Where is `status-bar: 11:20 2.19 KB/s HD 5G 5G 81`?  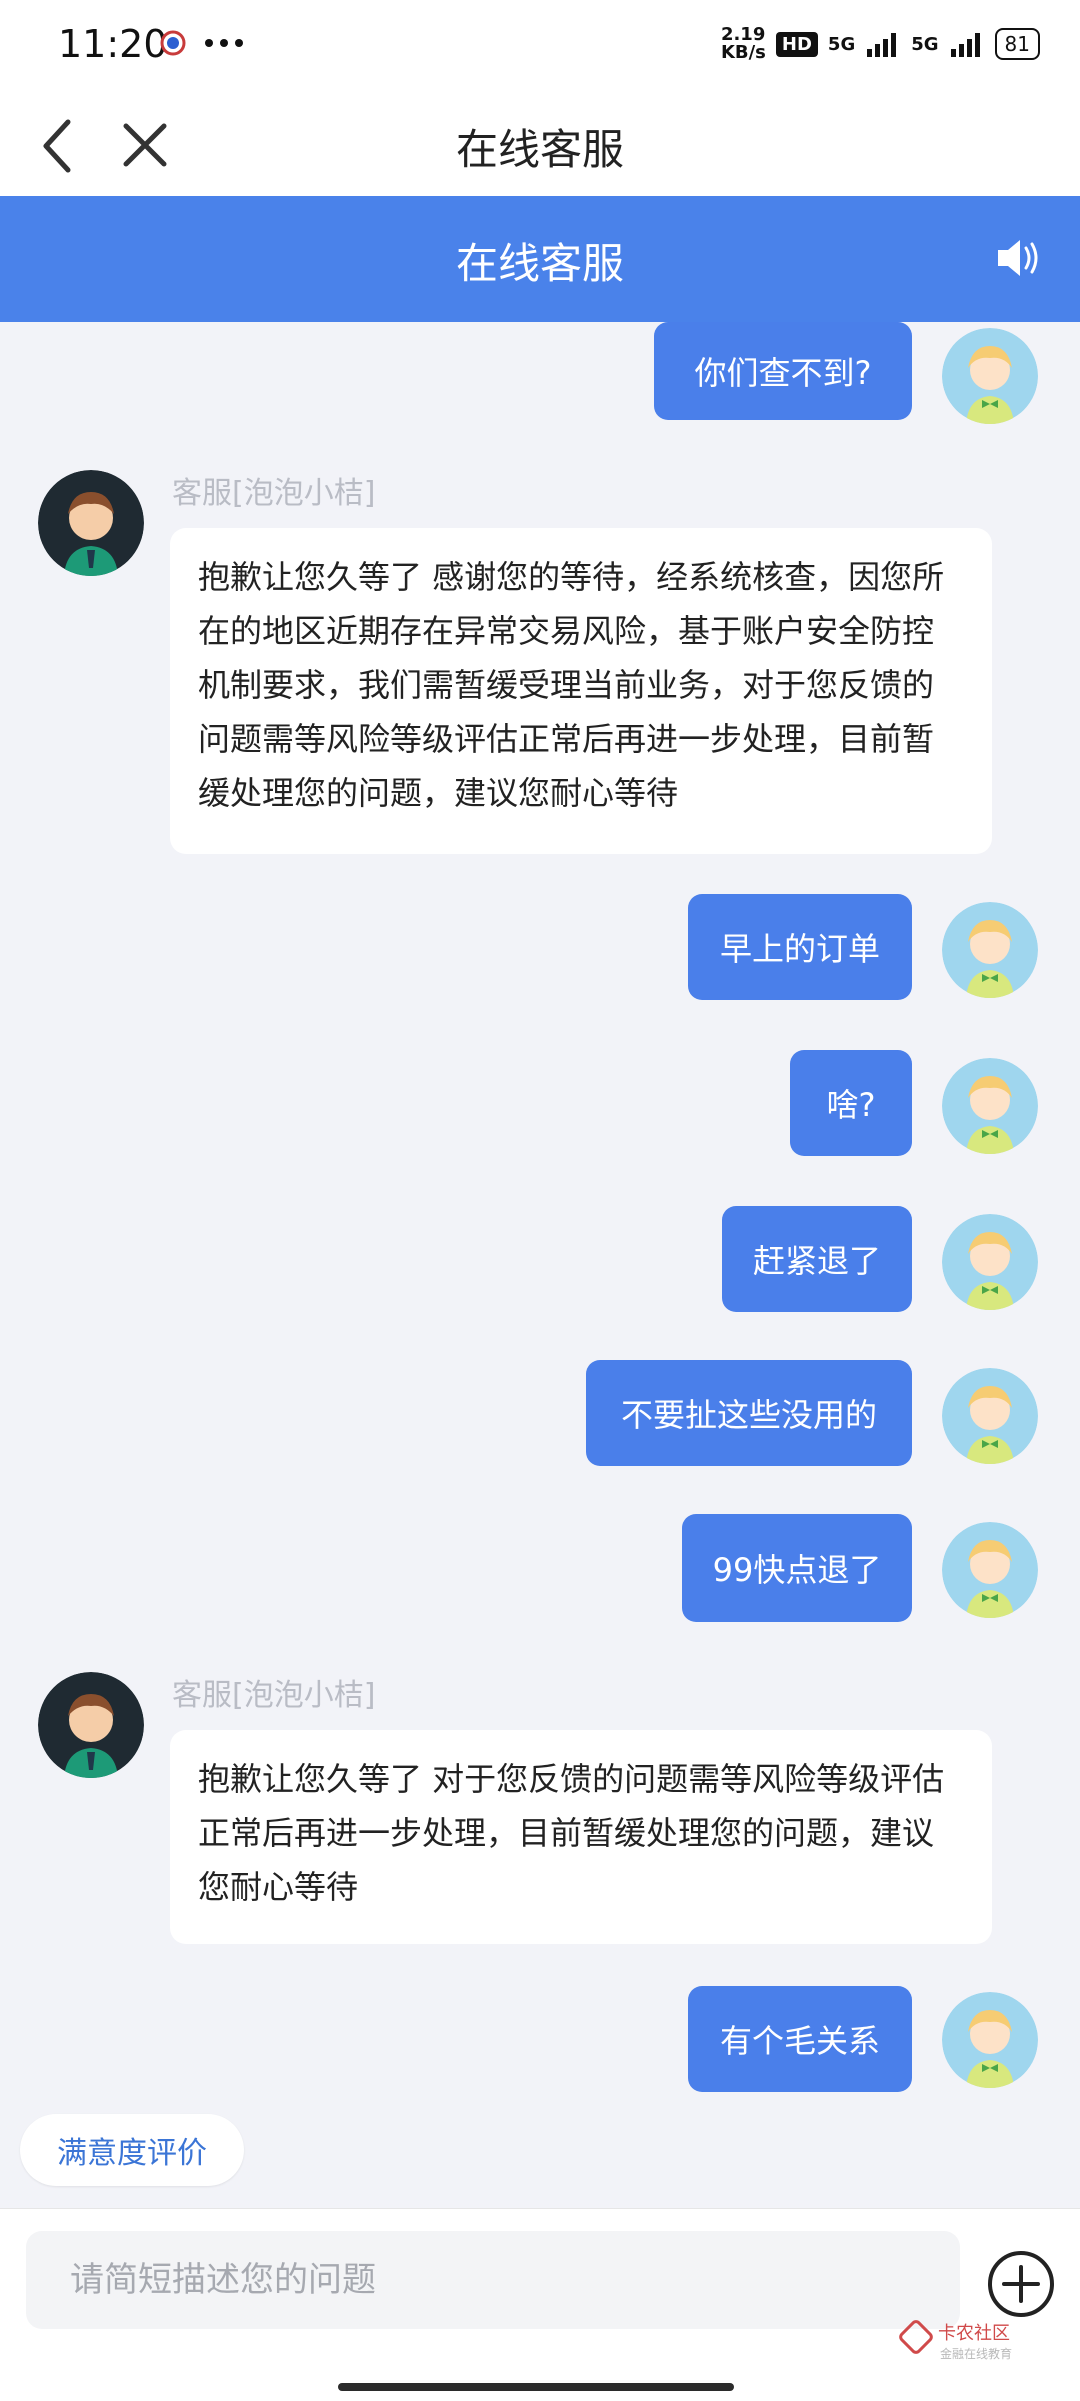 status-bar: 11:20 2.19 KB/s HD 5G 5G 81 is located at coordinates (540, 48).